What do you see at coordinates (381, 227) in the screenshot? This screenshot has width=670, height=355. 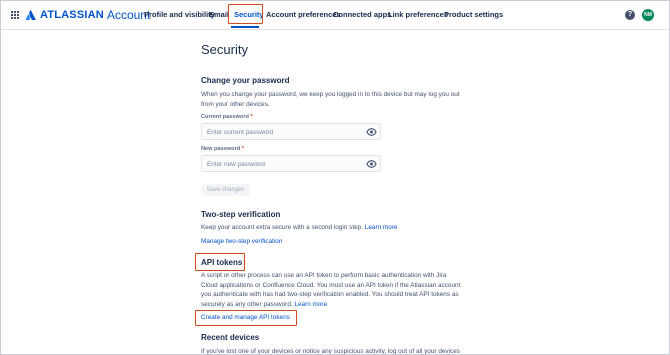 I see `two-step-learn-more-link: Learn more` at bounding box center [381, 227].